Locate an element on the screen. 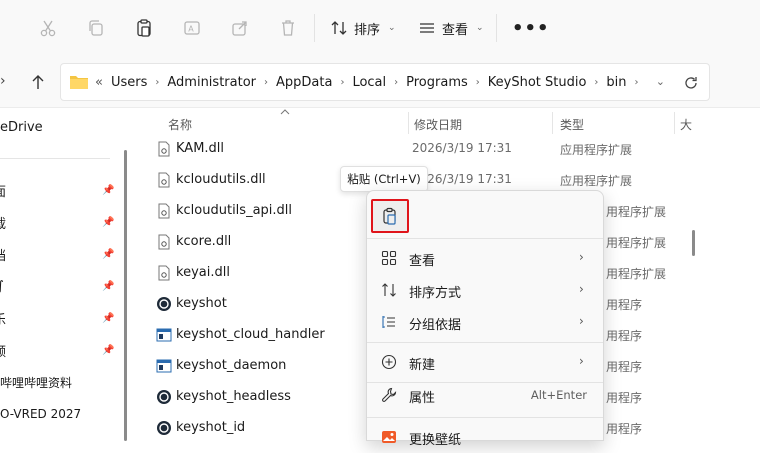 This screenshot has width=760, height=453. nav-item-videos: 频 📌 is located at coordinates (57, 350).